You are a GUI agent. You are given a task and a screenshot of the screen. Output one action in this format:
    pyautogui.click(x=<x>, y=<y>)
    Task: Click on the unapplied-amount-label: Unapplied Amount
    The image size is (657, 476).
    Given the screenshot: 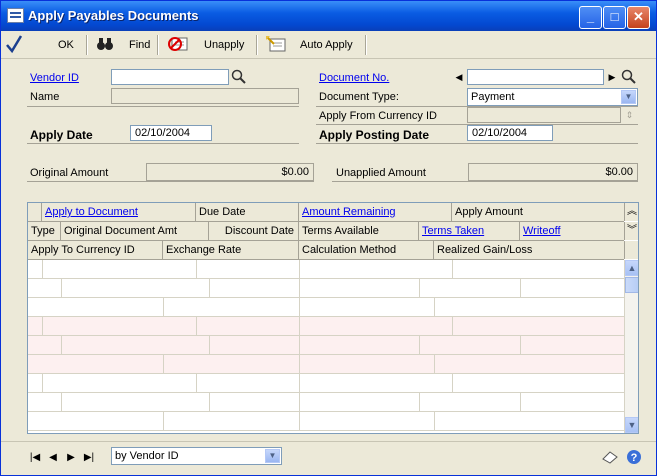 What is the action you would take?
    pyautogui.click(x=381, y=173)
    